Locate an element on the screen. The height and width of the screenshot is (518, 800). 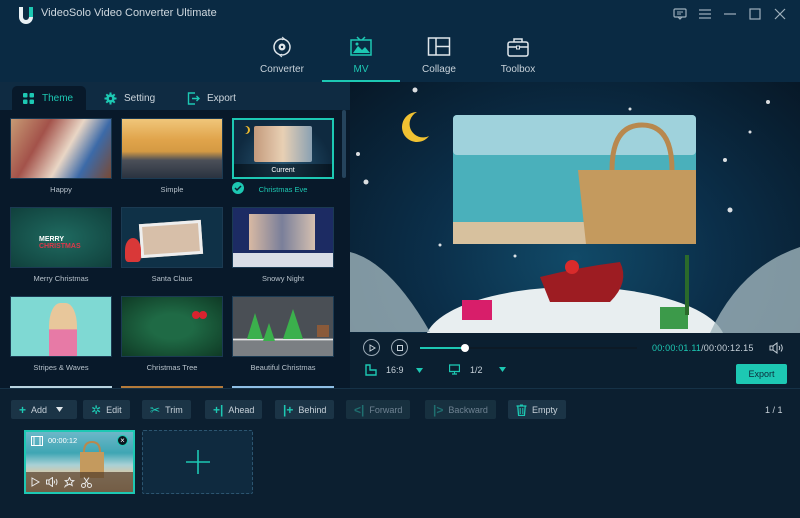
theme-card-stripes-waves: Stripes & Waves is located at coordinates (61, 334).